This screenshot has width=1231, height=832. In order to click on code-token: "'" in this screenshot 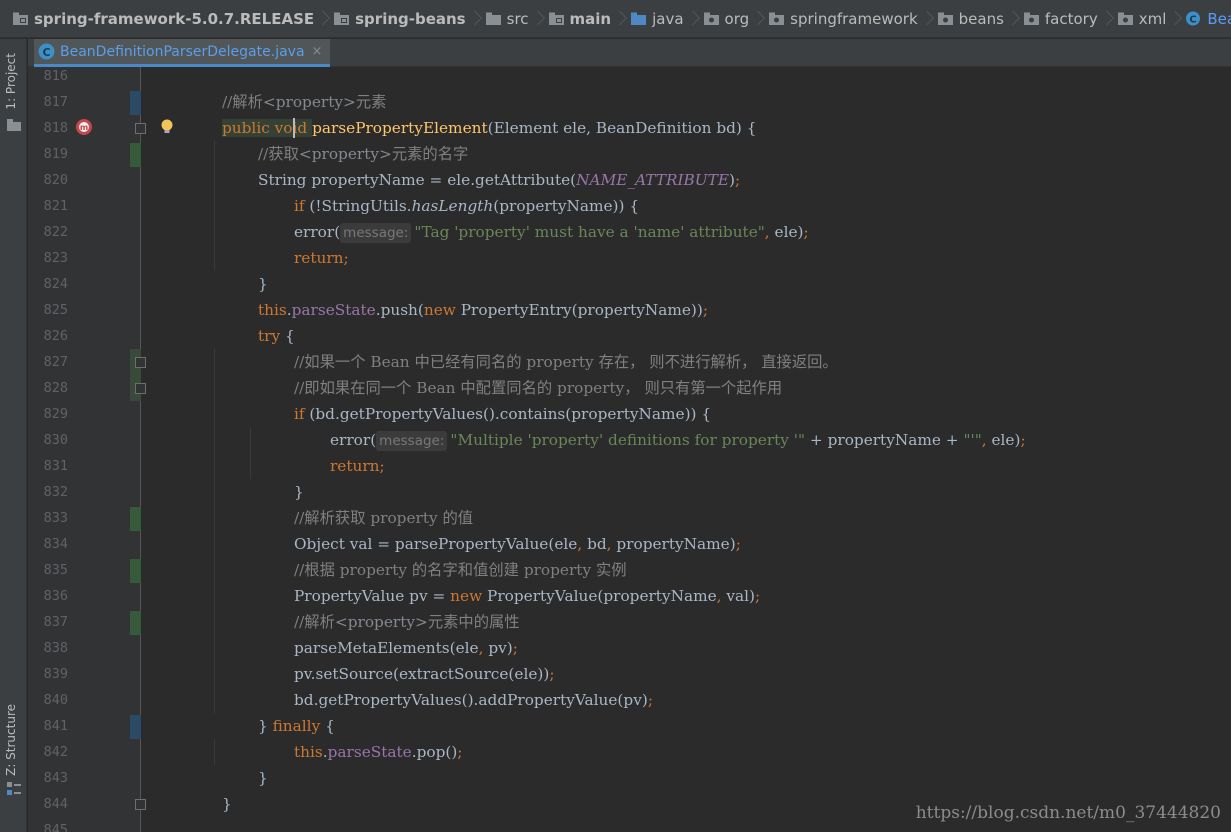, I will do `click(972, 440)`.